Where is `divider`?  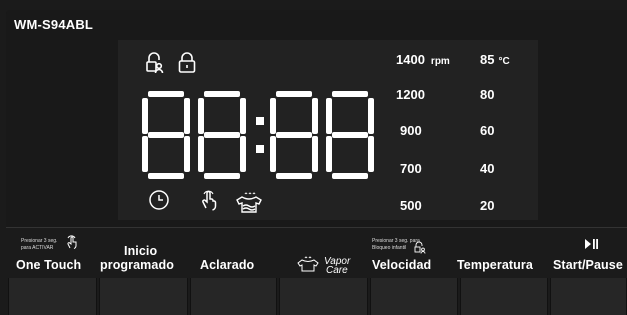
divider is located at coordinates (316, 227).